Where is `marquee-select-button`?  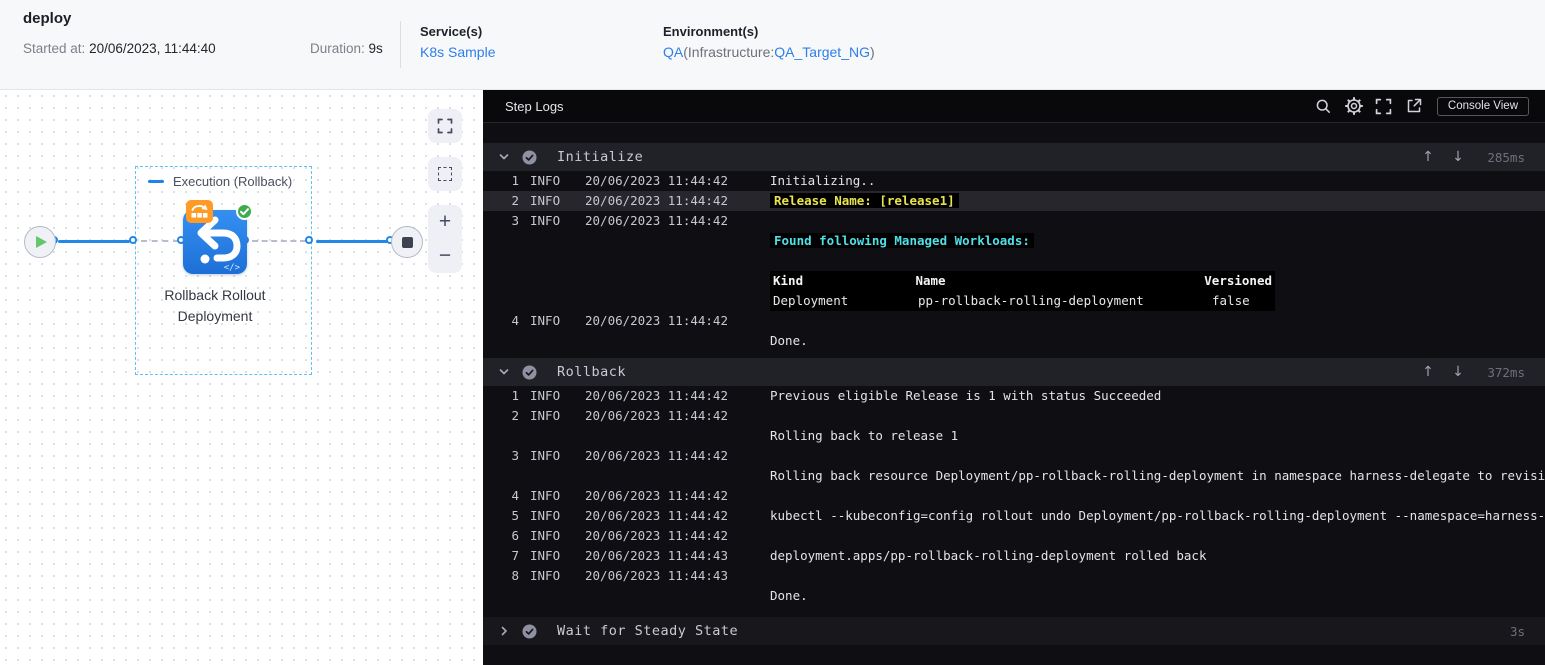 marquee-select-button is located at coordinates (445, 174).